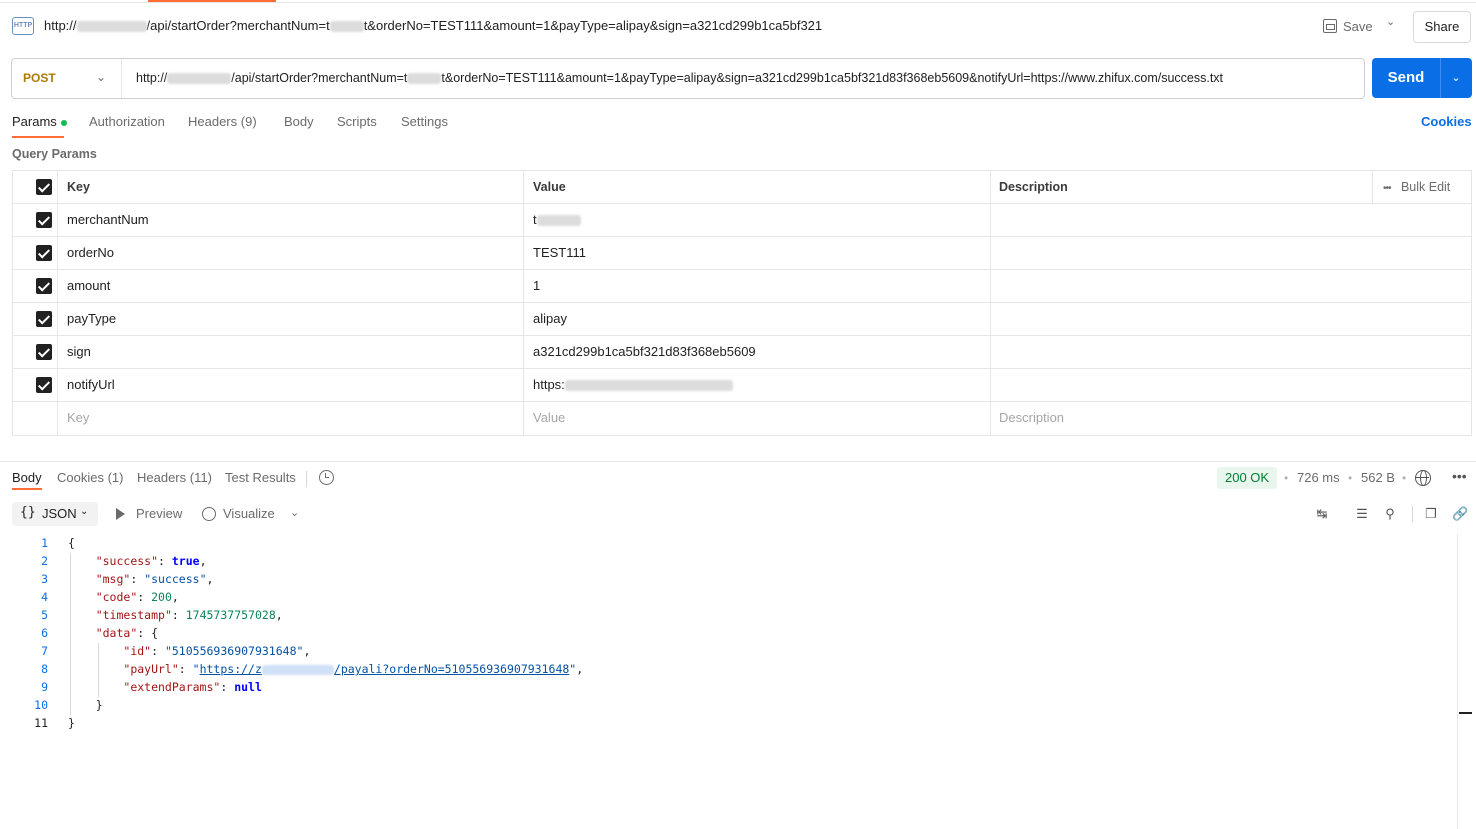  I want to click on tab-headers: Headers (9), so click(222, 121).